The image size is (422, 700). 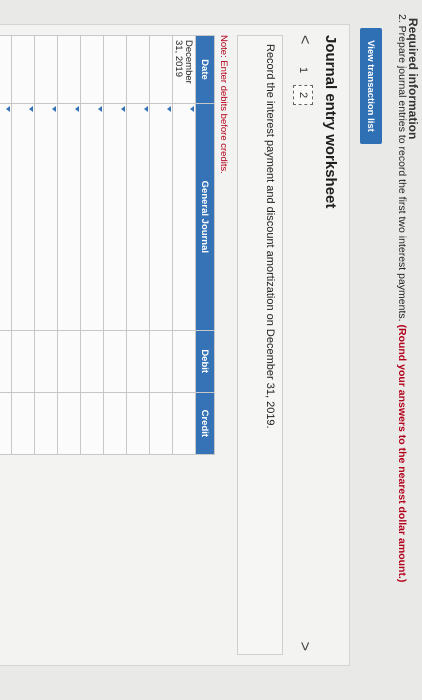 What do you see at coordinates (303, 70) in the screenshot?
I see `page-tab-1: 1` at bounding box center [303, 70].